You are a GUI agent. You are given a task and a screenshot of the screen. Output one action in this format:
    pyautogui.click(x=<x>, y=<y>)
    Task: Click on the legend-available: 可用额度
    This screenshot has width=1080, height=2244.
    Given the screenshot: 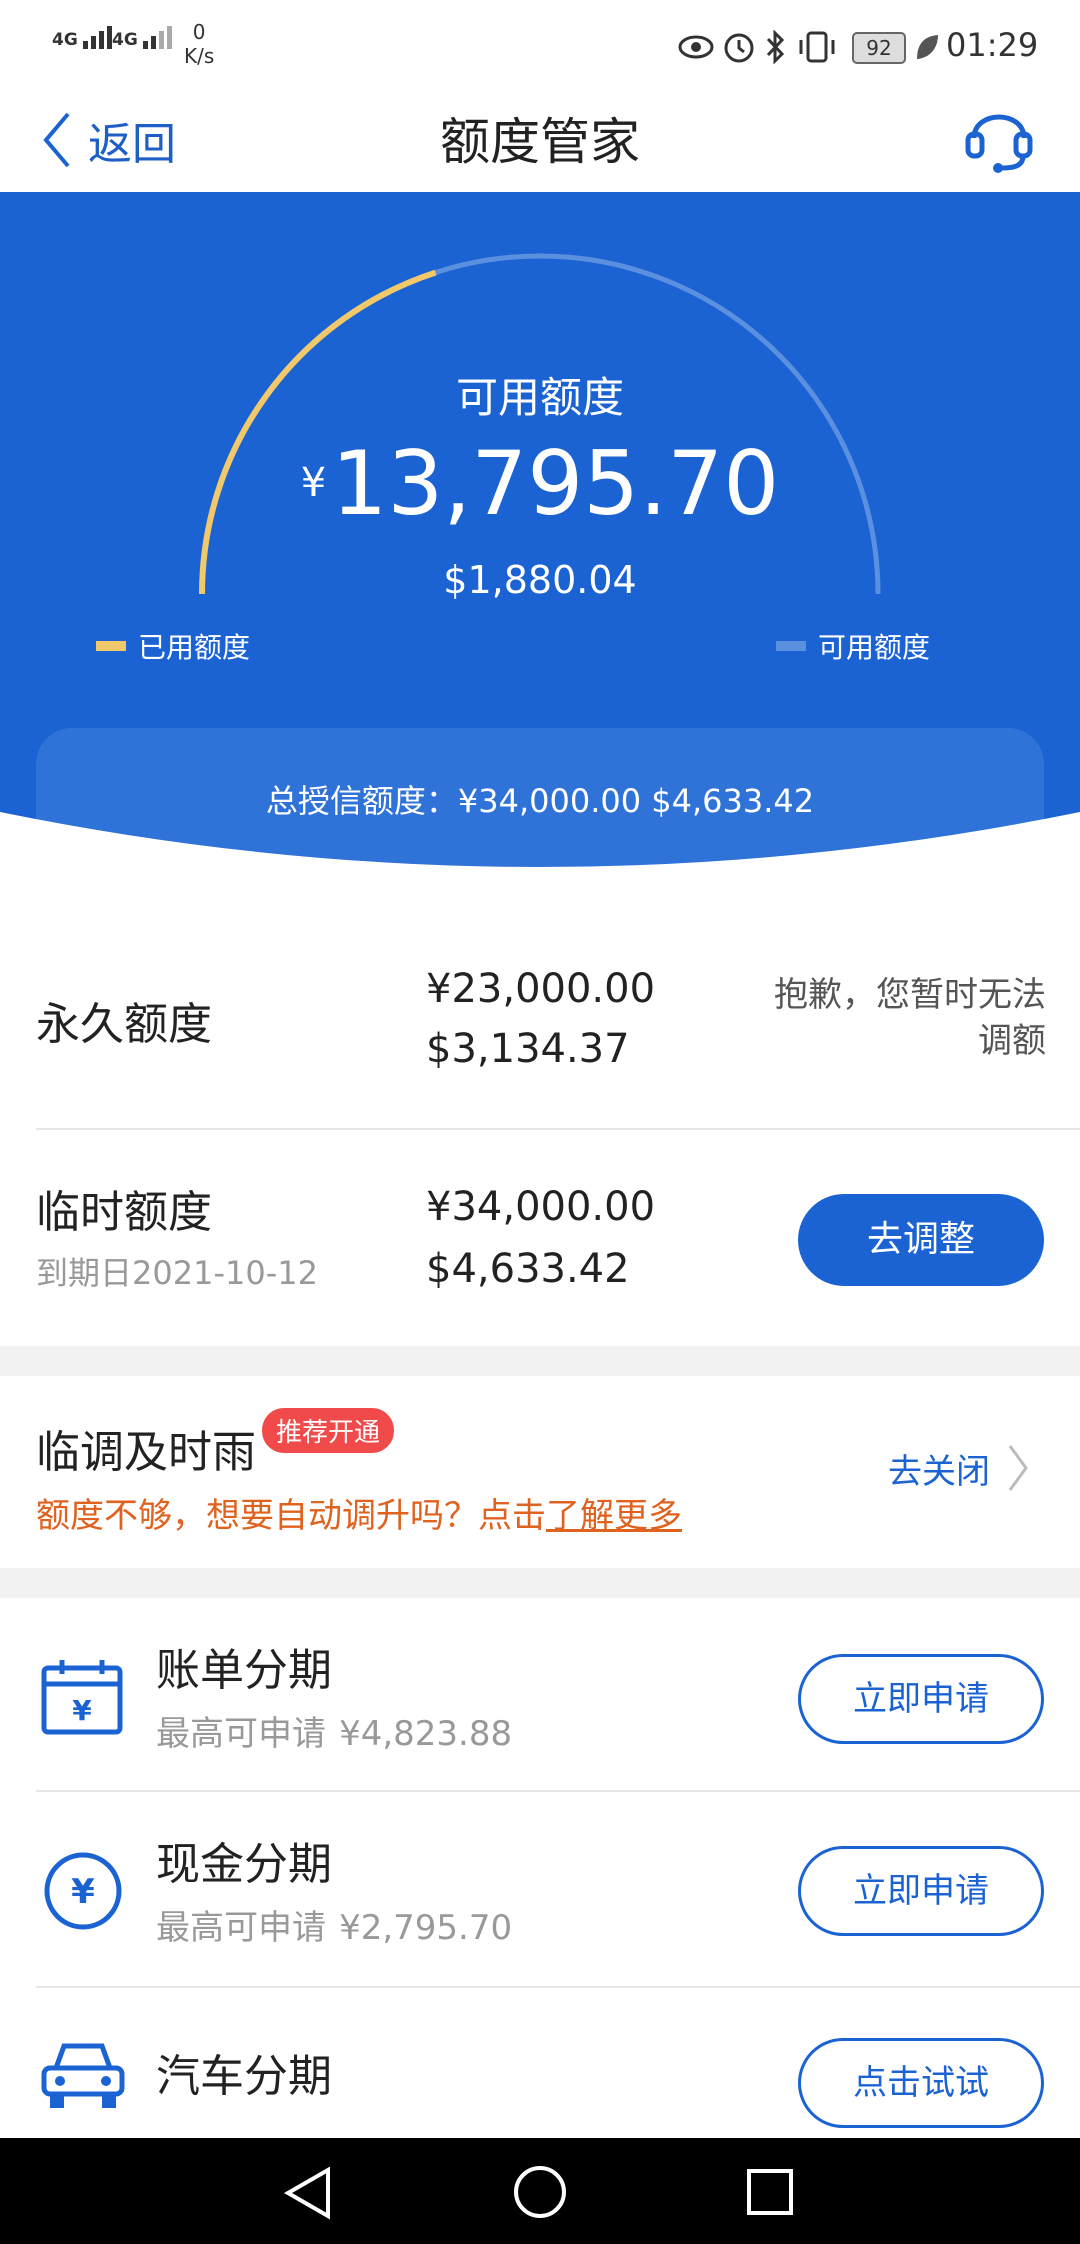 What is the action you would take?
    pyautogui.click(x=853, y=646)
    